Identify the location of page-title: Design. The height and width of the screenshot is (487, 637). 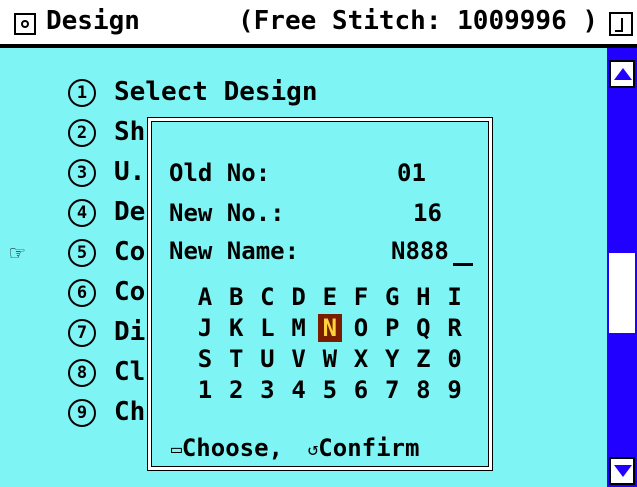
(93, 21).